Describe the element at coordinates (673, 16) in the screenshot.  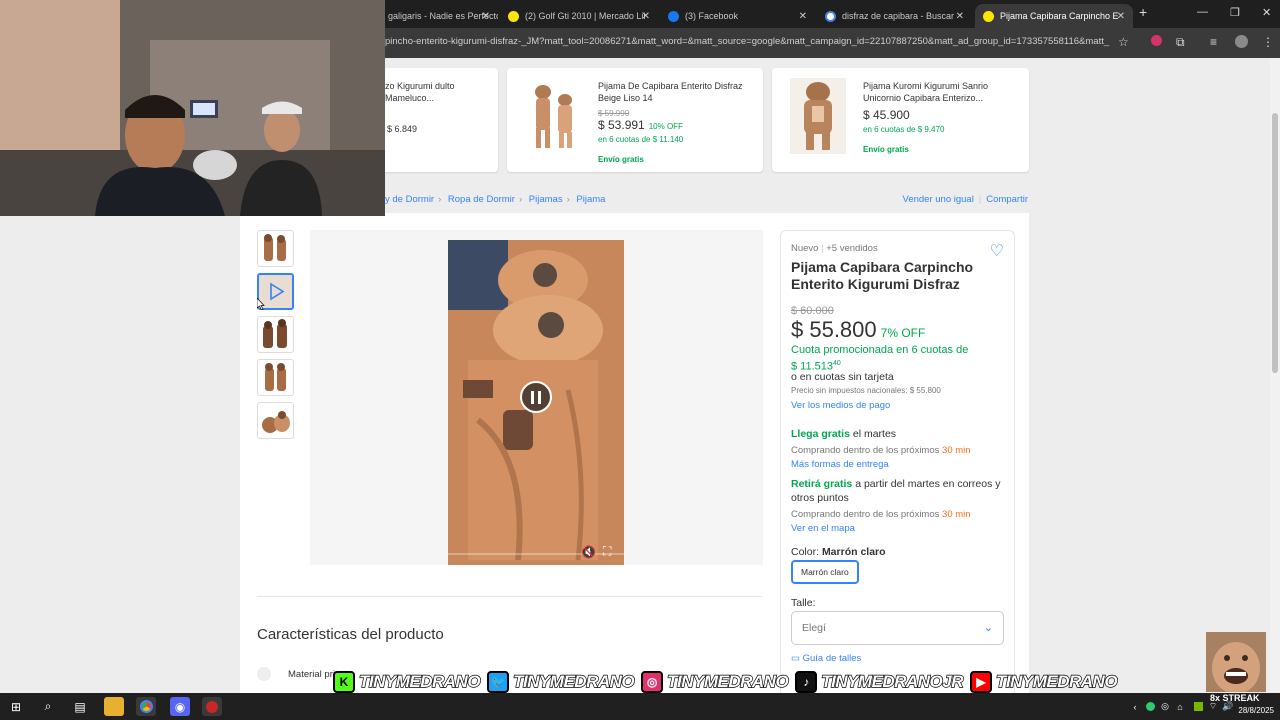
I see `facebook-icon` at that location.